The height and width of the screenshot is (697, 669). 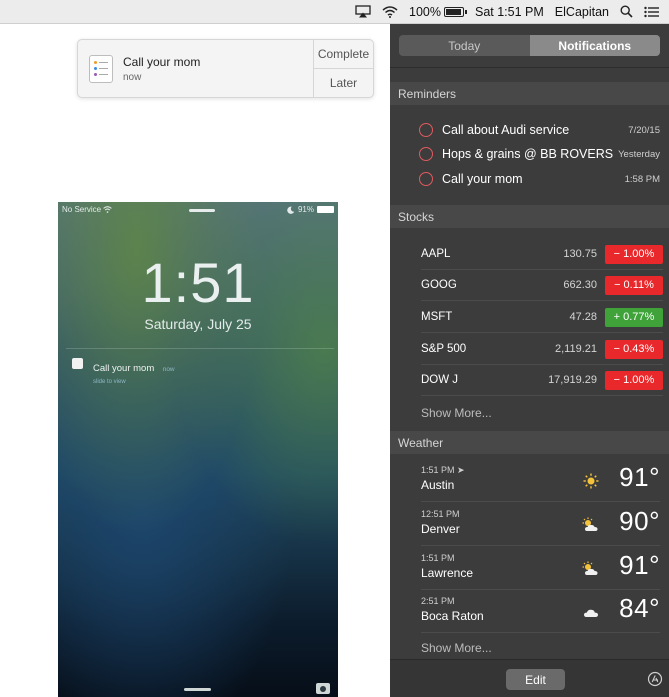 What do you see at coordinates (540, 611) in the screenshot?
I see `weather-row: 2:51 PM Boca Raton 84°` at bounding box center [540, 611].